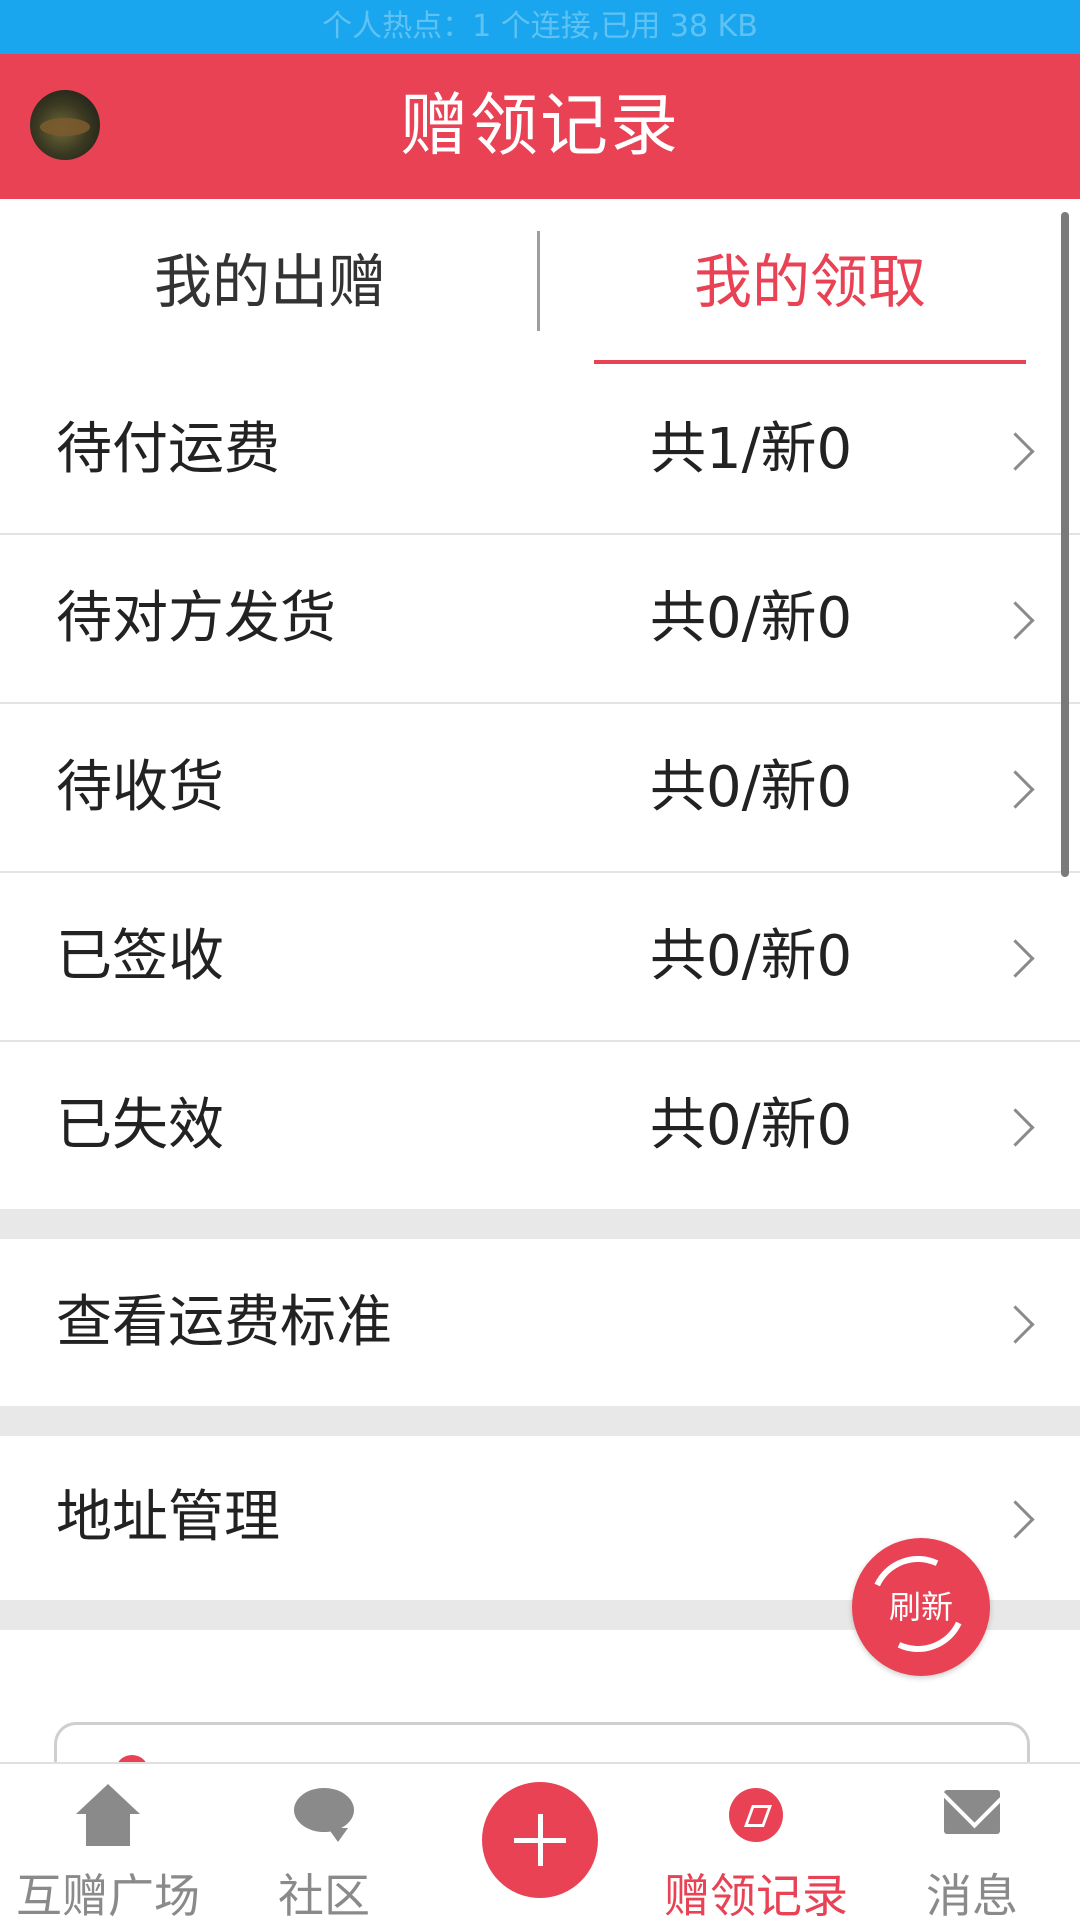 The width and height of the screenshot is (1080, 1926). What do you see at coordinates (810, 362) in the screenshot?
I see `active-tab-indicator` at bounding box center [810, 362].